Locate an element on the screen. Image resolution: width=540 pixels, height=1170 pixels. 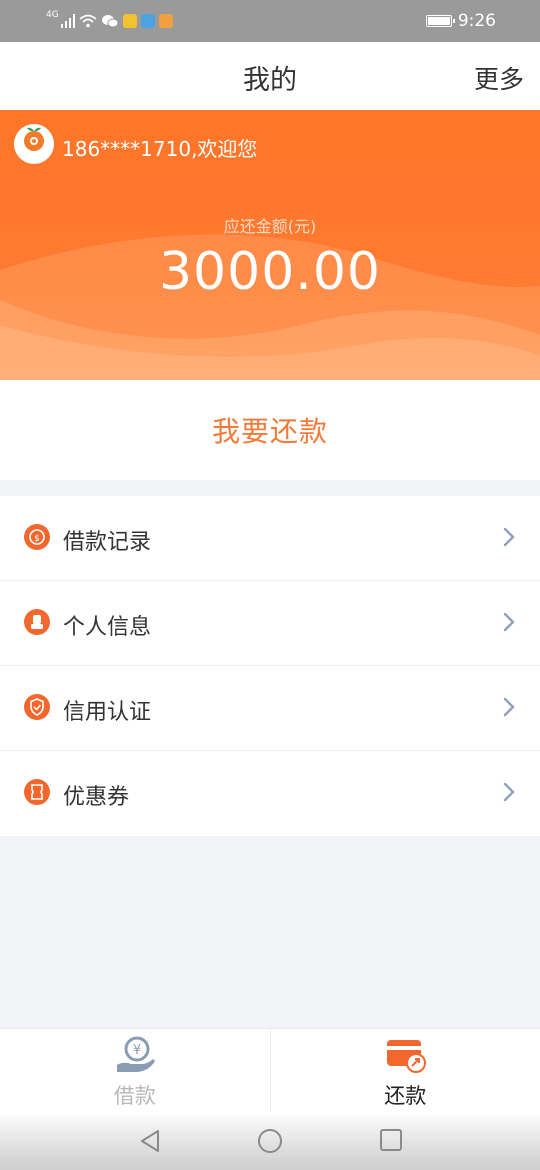
repay-button: 我要还款 is located at coordinates (270, 430).